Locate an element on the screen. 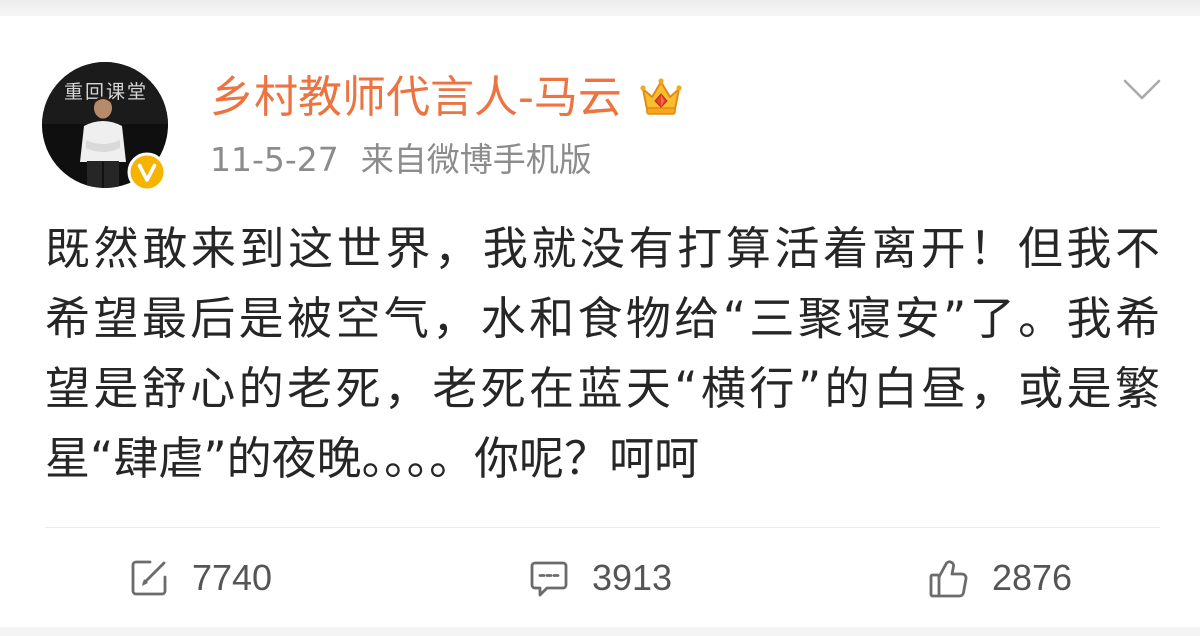  post-meta: 11-5-27 来自微博手机版 is located at coordinates (401, 160).